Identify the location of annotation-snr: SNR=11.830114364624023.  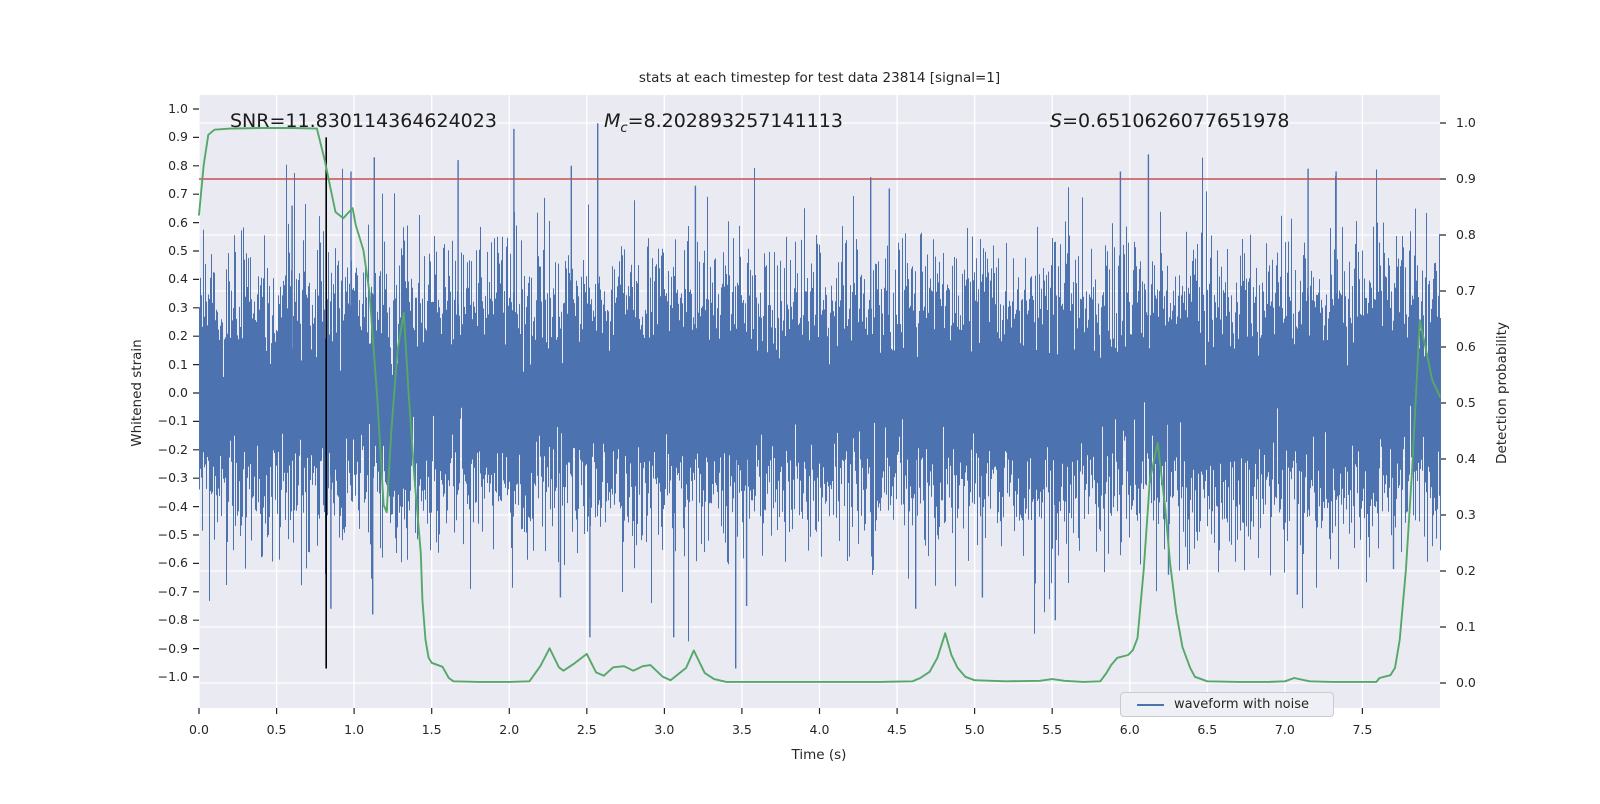
(363, 121).